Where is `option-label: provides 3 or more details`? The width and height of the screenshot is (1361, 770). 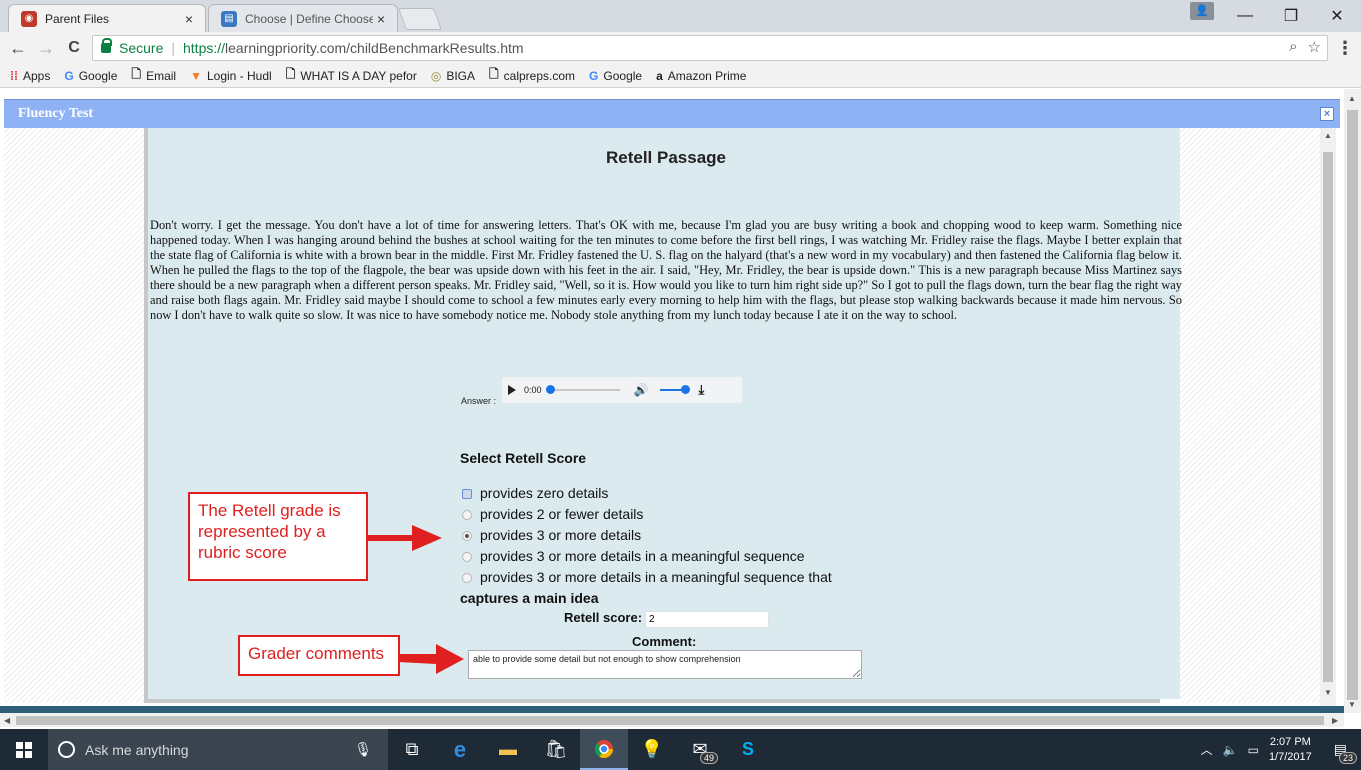
option-label: provides 3 or more details is located at coordinates (561, 535).